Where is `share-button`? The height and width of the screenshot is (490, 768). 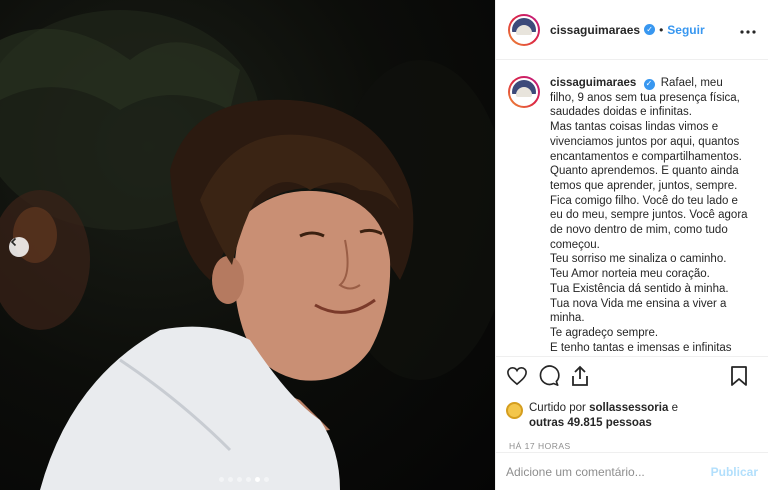 share-button is located at coordinates (580, 378).